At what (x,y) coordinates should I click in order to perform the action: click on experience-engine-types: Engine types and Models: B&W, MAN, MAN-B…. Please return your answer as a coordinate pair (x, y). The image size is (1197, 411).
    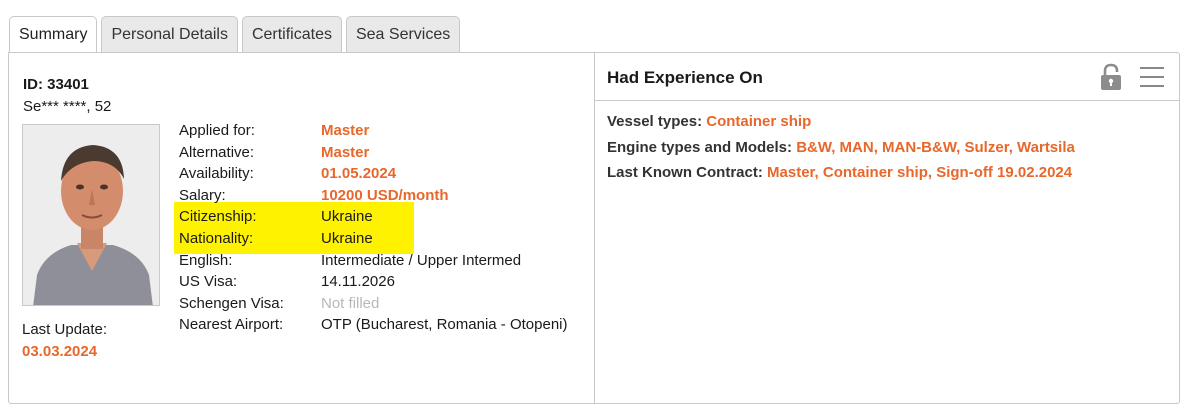
    Looking at the image, I should click on (841, 148).